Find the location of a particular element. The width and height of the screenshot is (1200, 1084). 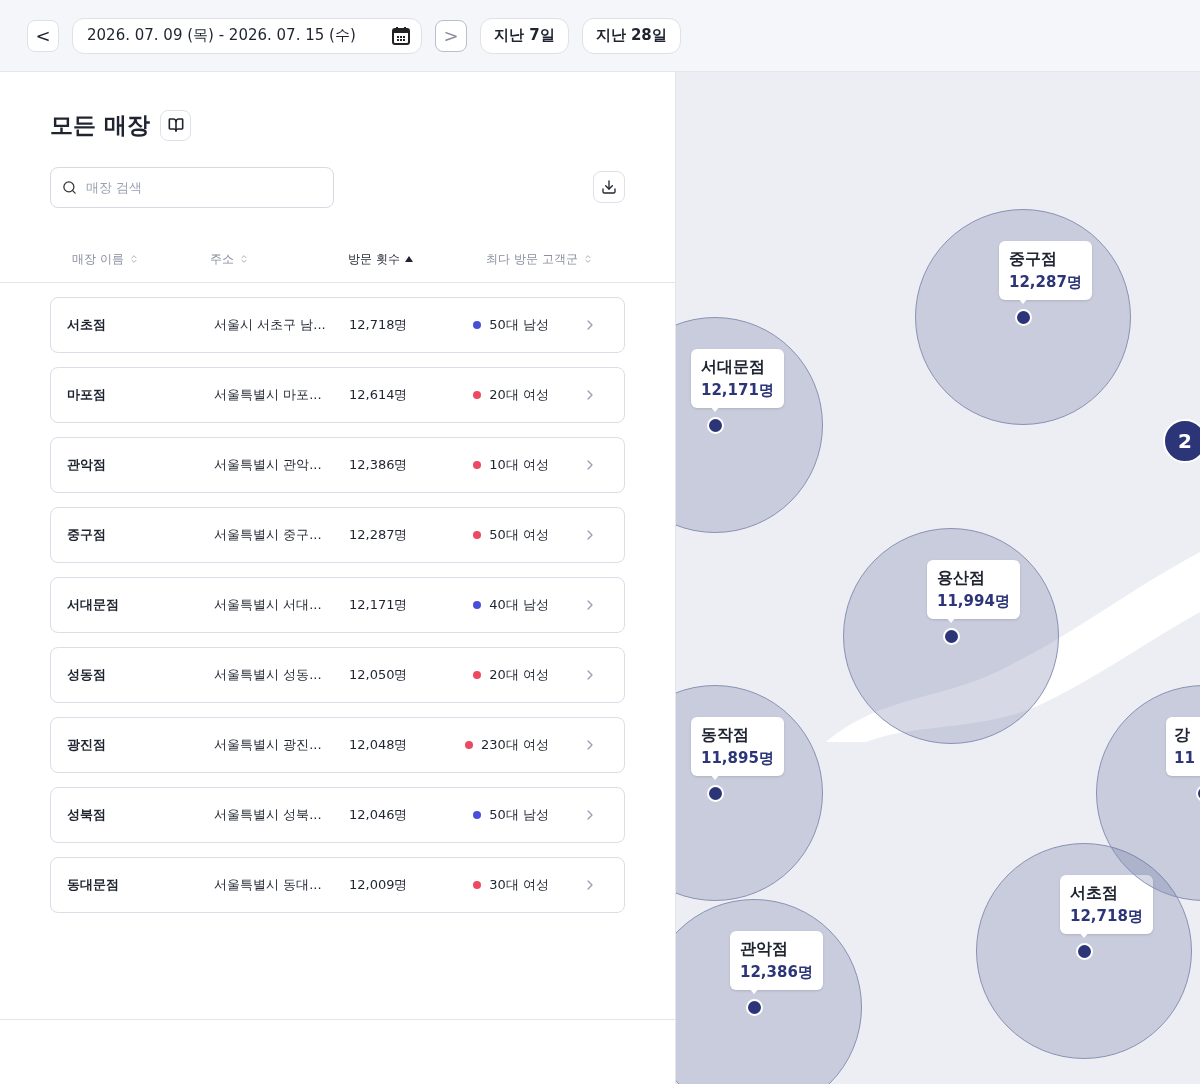

store-name: 광진점 is located at coordinates (87, 744).